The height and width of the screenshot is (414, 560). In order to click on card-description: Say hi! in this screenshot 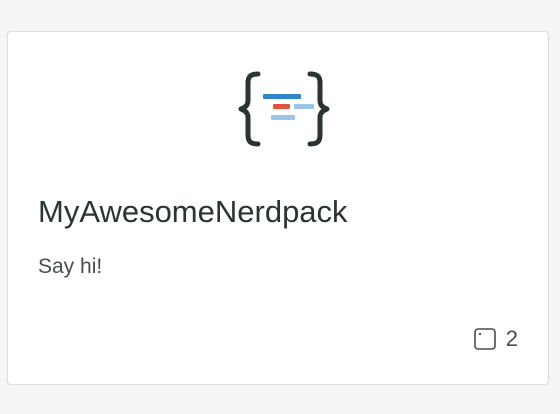, I will do `click(70, 266)`.